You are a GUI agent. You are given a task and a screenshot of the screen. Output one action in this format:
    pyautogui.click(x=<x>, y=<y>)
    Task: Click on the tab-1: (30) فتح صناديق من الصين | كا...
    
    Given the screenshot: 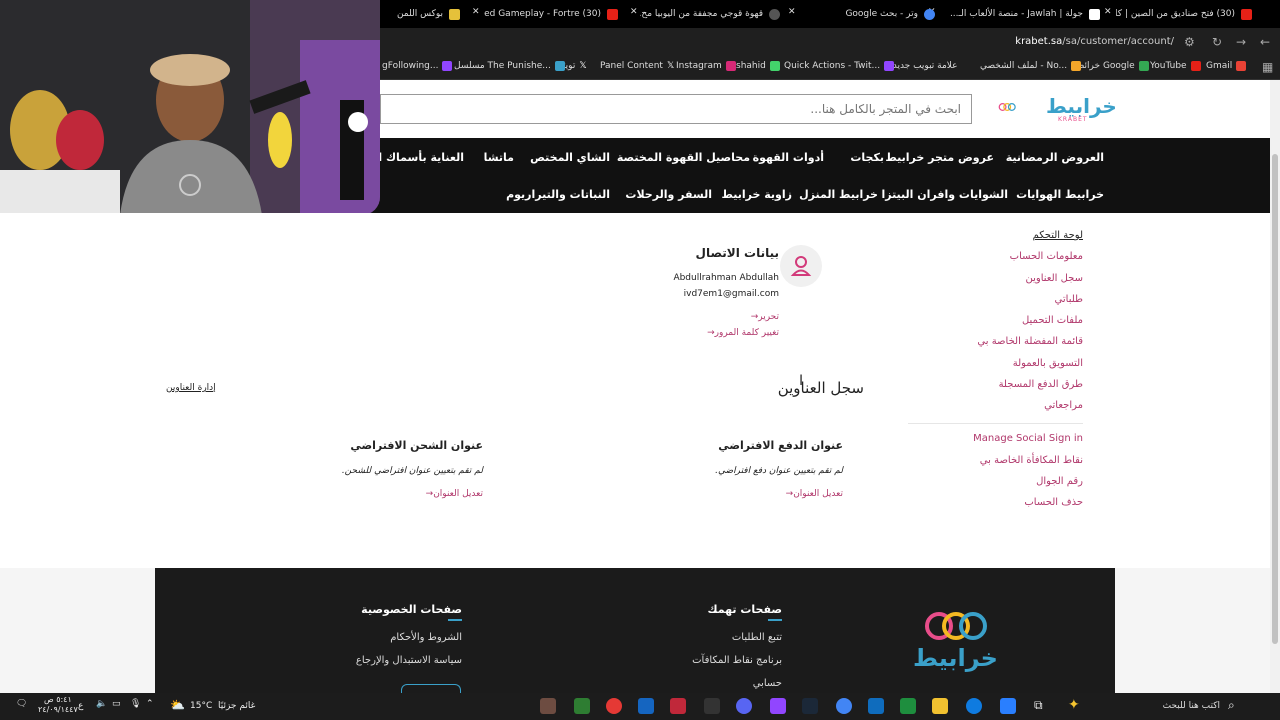 What is the action you would take?
    pyautogui.click(x=1184, y=14)
    